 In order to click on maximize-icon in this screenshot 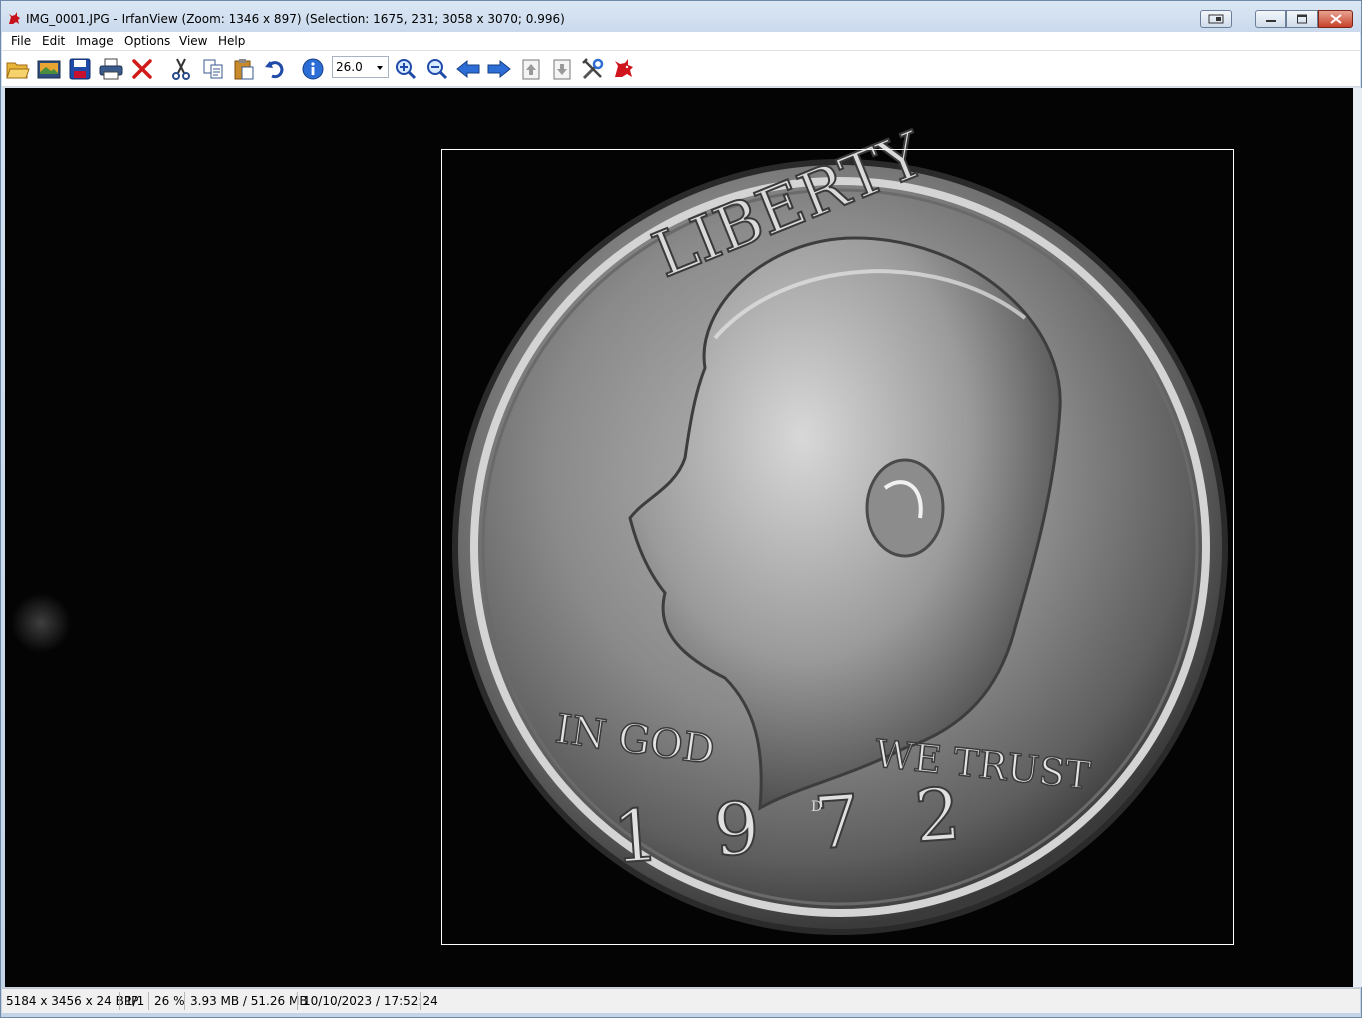, I will do `click(1302, 19)`.